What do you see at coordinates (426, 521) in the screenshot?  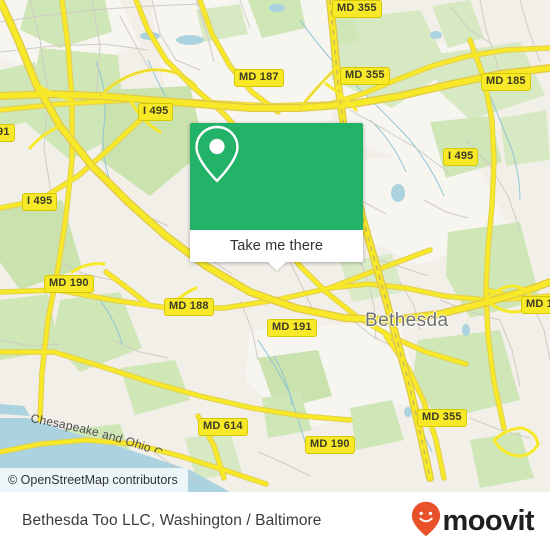 I see `moovit-smiley-pin-icon` at bounding box center [426, 521].